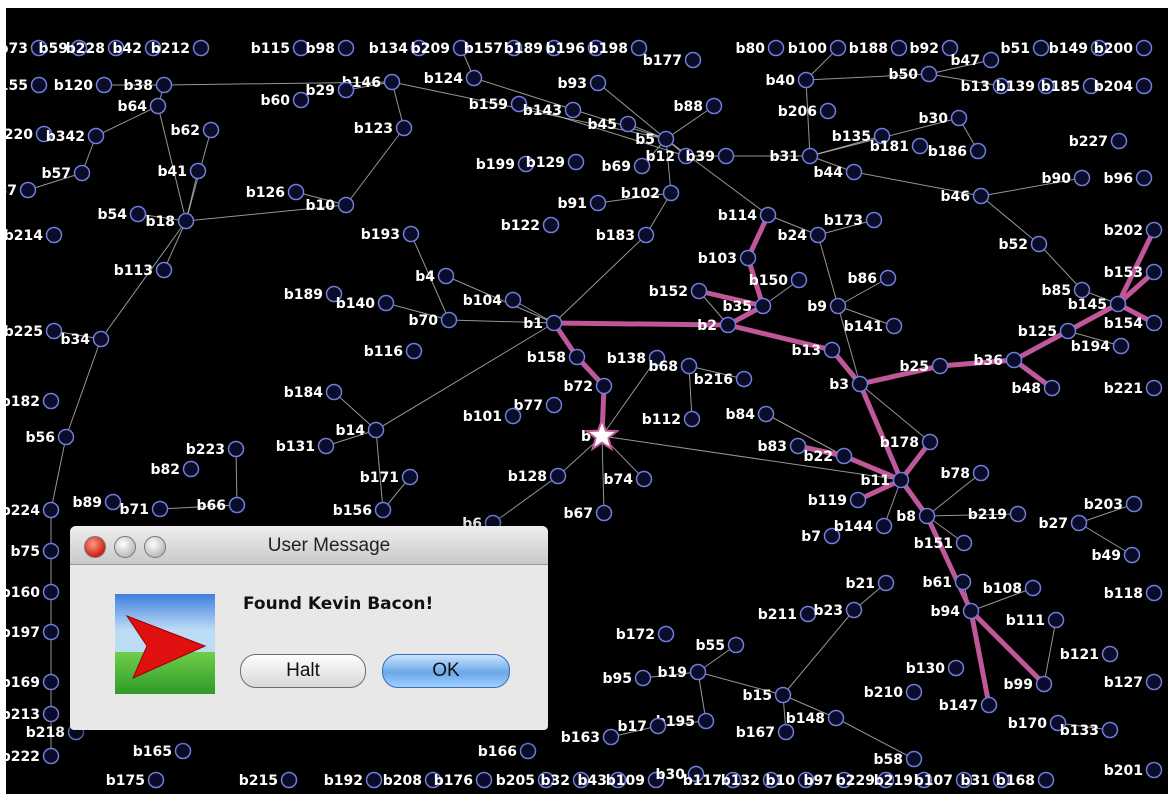  What do you see at coordinates (1025, 780) in the screenshot?
I see `graph-node: b168` at bounding box center [1025, 780].